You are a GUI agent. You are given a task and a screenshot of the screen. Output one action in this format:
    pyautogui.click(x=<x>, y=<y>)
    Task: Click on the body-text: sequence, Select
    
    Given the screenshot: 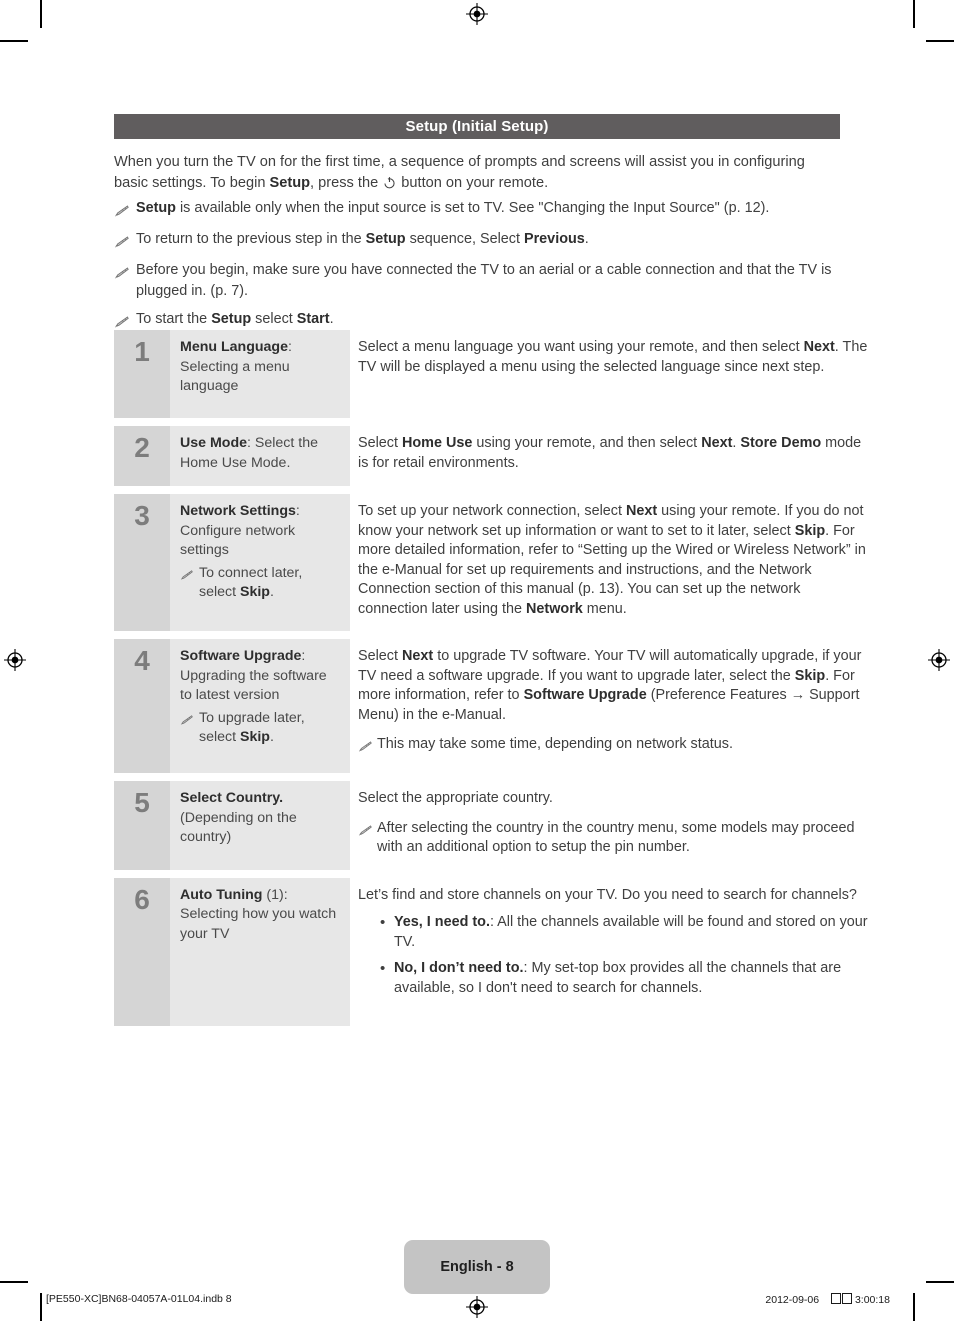 What is the action you would take?
    pyautogui.click(x=464, y=239)
    